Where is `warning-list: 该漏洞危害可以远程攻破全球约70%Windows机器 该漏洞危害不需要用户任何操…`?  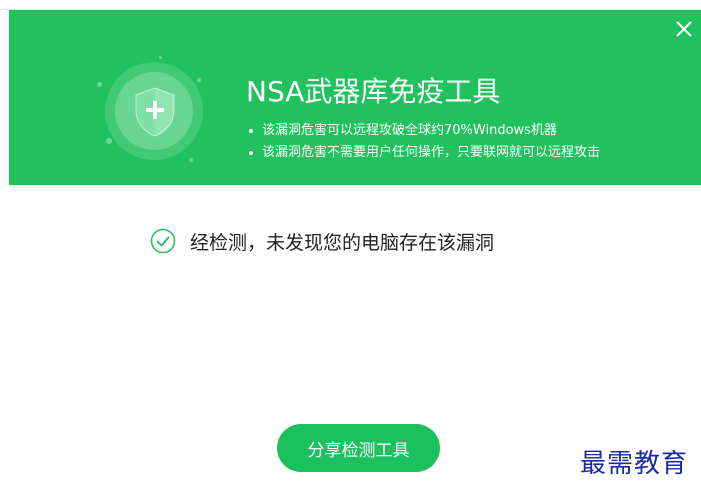 warning-list: 该漏洞危害可以远程攻破全球约70%Windows机器 该漏洞危害不需要用户任何操… is located at coordinates (424, 142).